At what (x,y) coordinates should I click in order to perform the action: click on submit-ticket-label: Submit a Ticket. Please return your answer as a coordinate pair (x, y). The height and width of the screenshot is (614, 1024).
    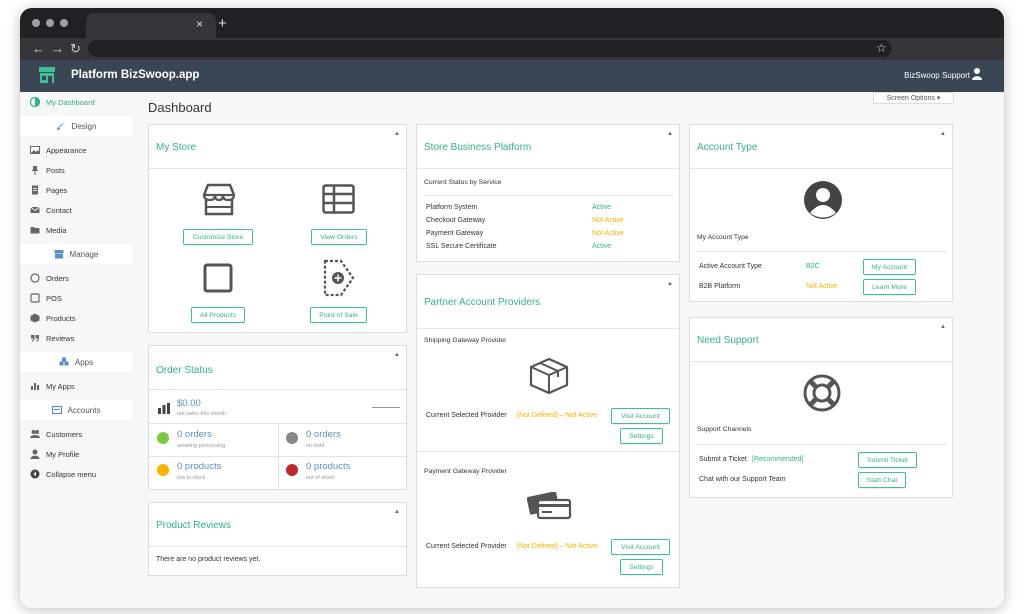
    Looking at the image, I should click on (723, 459).